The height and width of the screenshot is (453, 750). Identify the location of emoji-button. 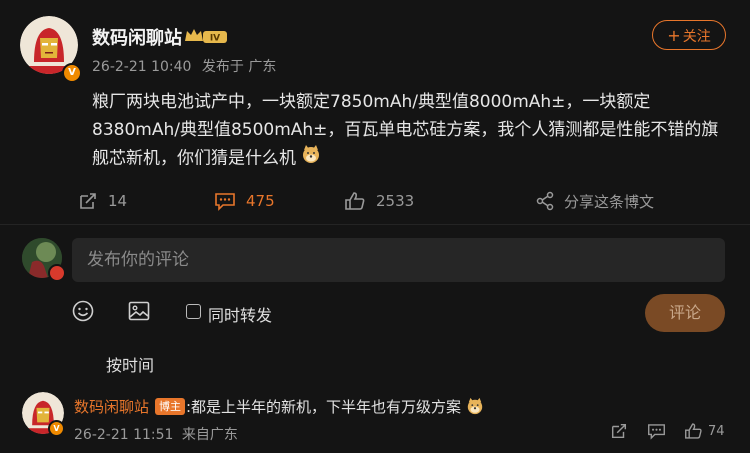
(83, 313).